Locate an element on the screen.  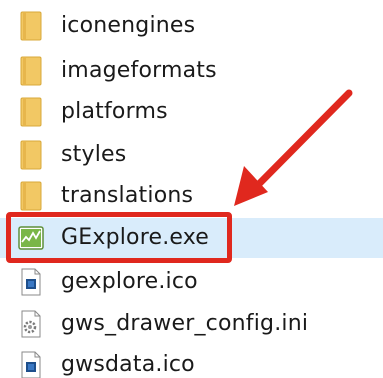
file-name: platforms is located at coordinates (114, 111).